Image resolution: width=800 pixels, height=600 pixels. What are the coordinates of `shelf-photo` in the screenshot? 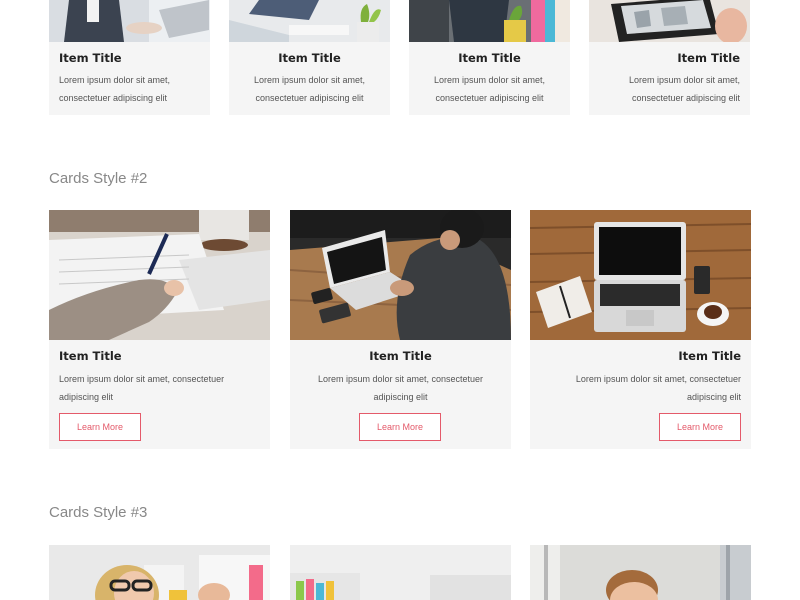 It's located at (400, 572).